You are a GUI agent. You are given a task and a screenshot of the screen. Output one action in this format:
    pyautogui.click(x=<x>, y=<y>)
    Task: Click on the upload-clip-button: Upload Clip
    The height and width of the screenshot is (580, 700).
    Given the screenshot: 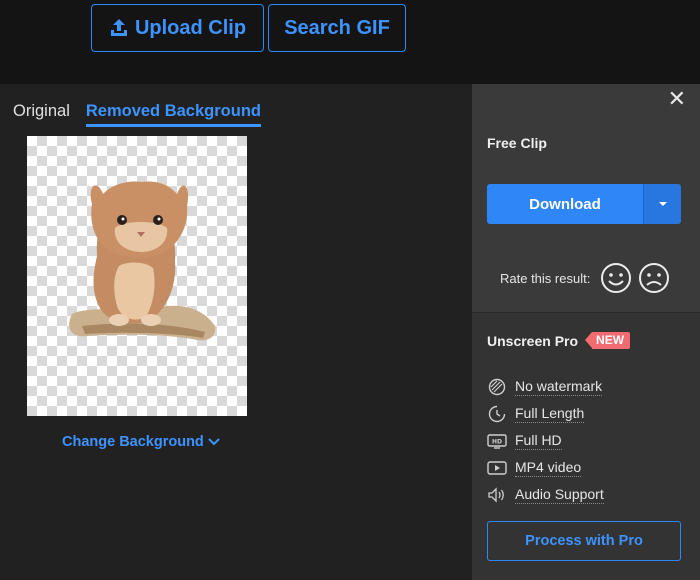 What is the action you would take?
    pyautogui.click(x=177, y=28)
    